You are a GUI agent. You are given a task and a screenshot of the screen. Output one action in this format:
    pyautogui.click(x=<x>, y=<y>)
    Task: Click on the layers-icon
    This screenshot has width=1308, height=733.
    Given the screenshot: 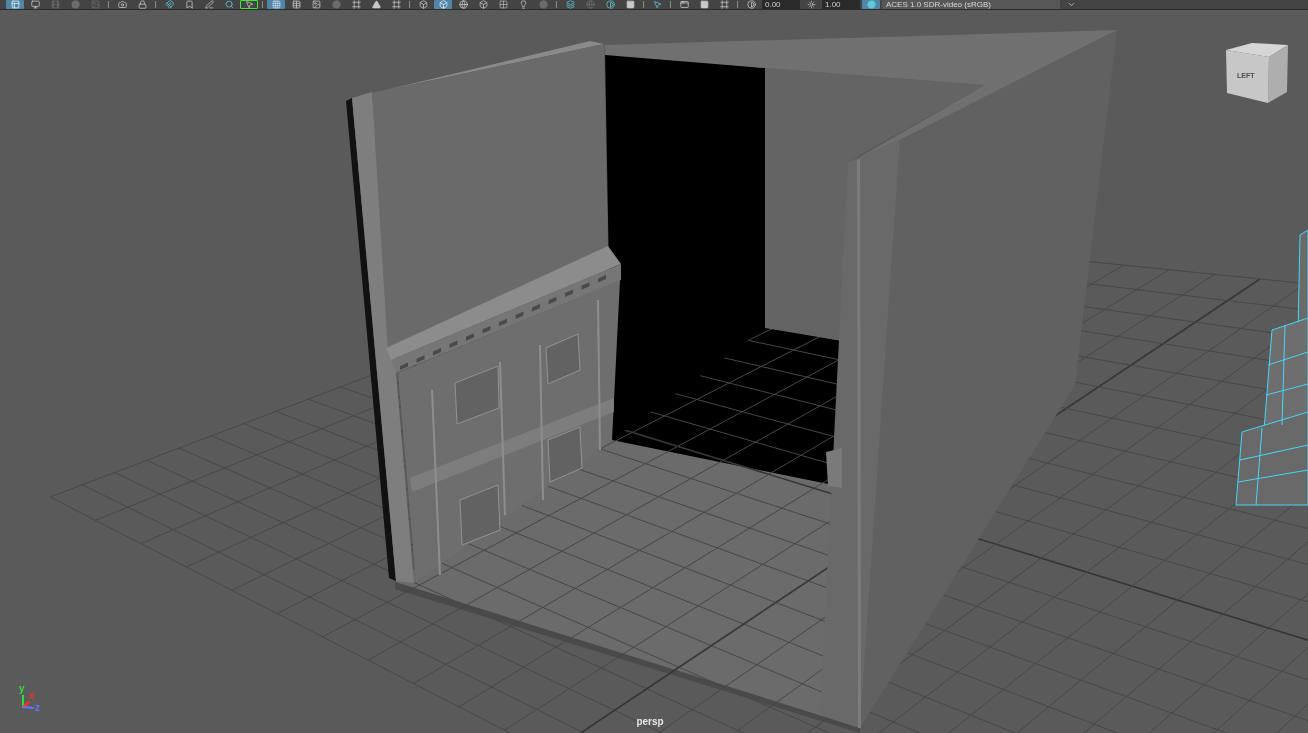 What is the action you would take?
    pyautogui.click(x=570, y=4)
    